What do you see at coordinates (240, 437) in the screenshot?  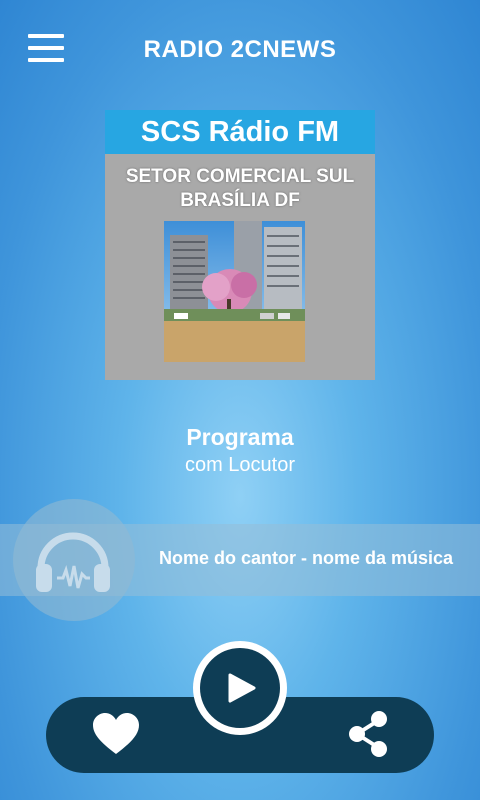 I see `program-name: Programa` at bounding box center [240, 437].